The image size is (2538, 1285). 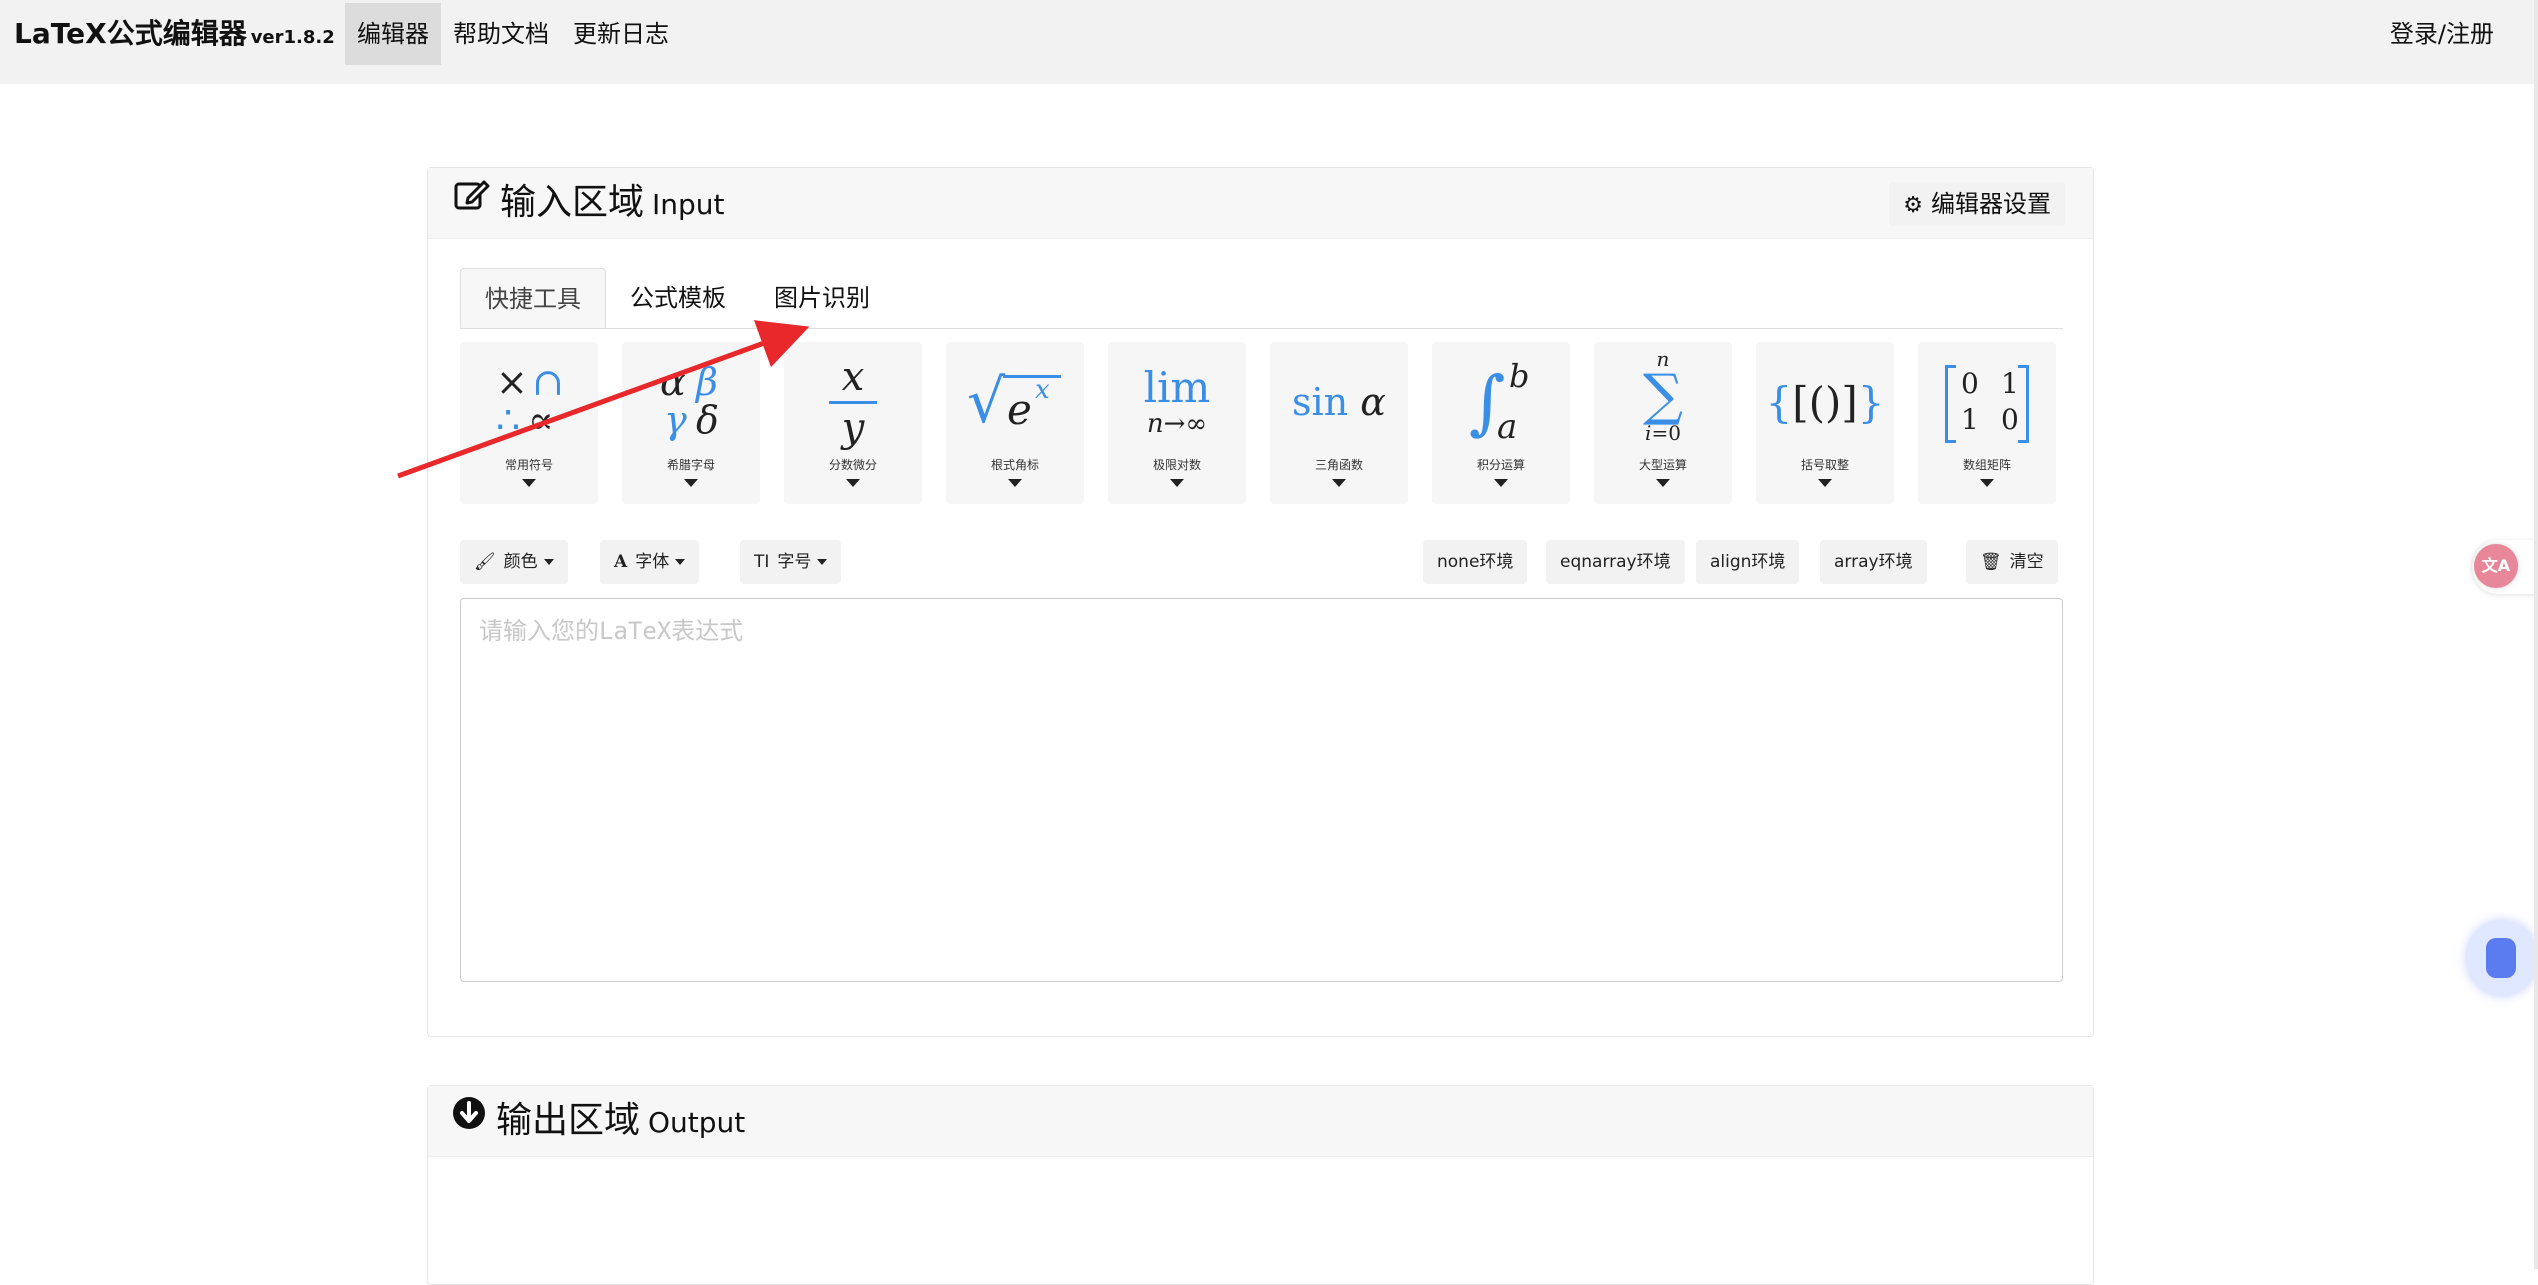 What do you see at coordinates (621, 562) in the screenshot?
I see `font-icon: A` at bounding box center [621, 562].